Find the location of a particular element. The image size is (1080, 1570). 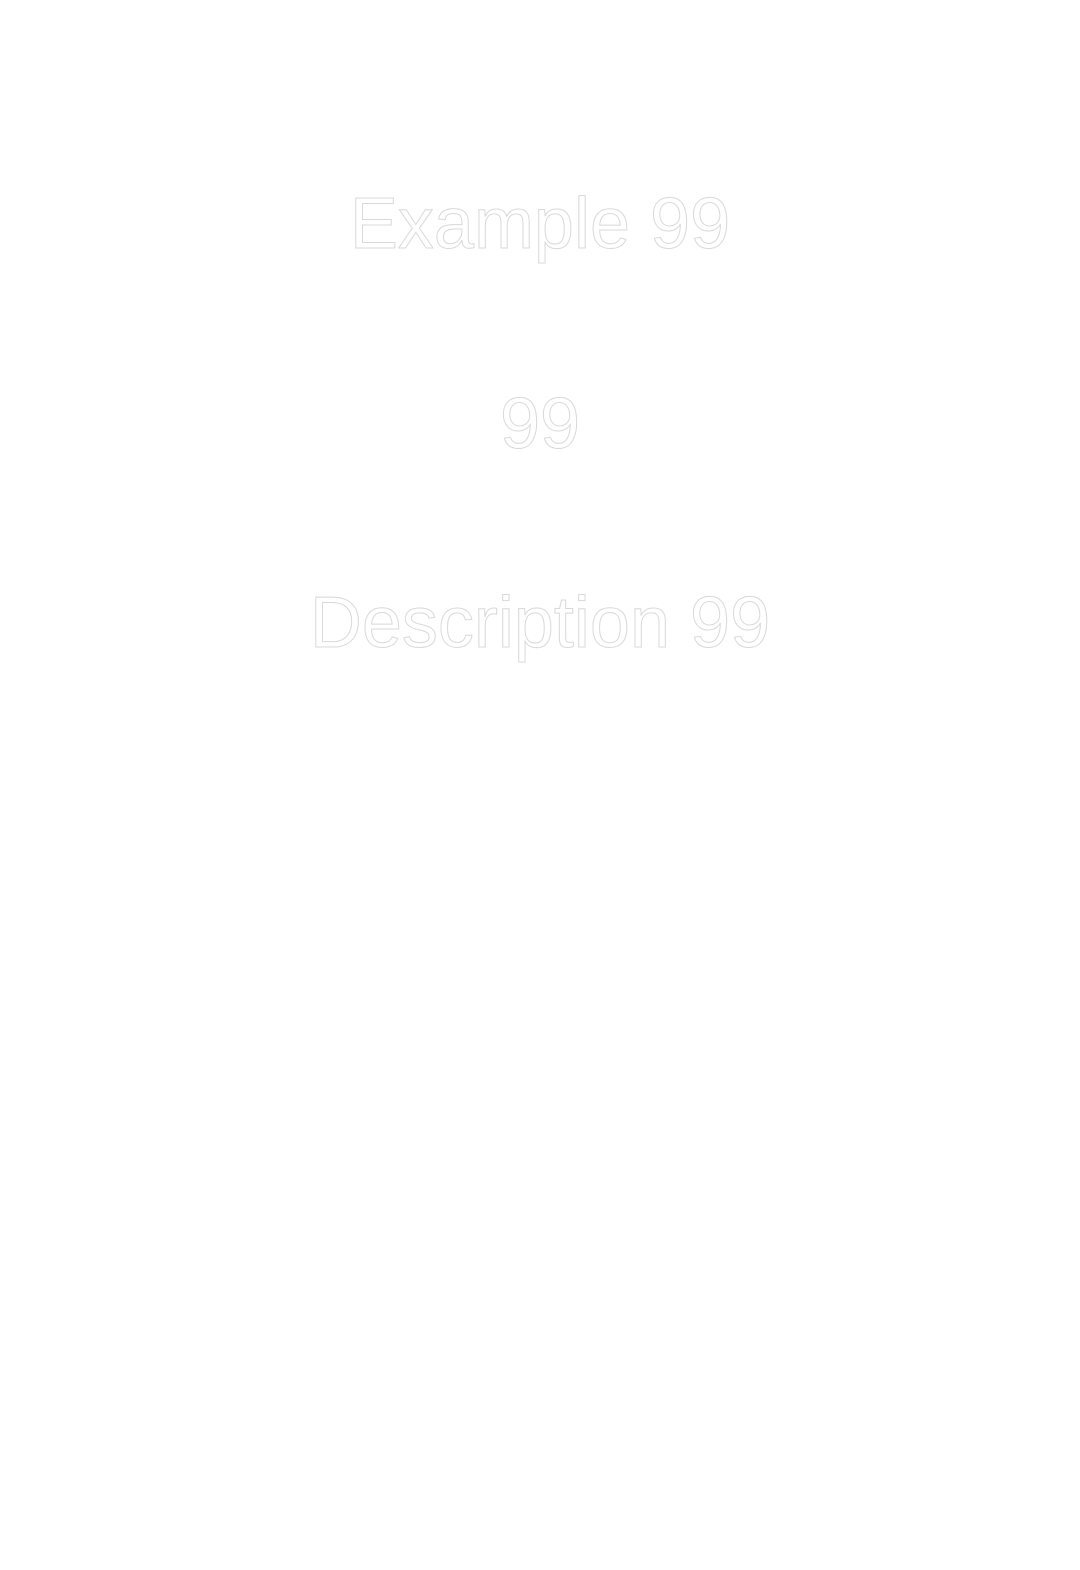

document-description: Description 99 is located at coordinates (540, 623).